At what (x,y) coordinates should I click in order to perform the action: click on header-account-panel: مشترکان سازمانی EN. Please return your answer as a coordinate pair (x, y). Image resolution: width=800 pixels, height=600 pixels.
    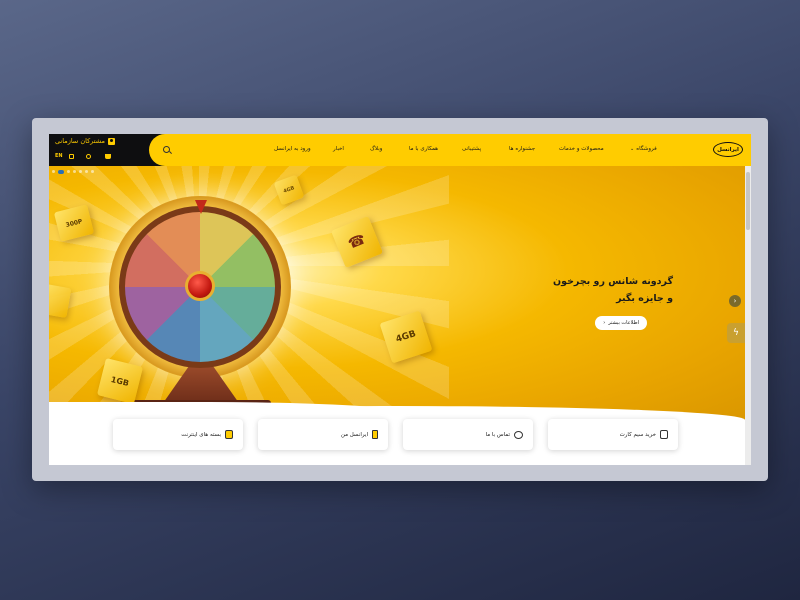
    Looking at the image, I should click on (107, 150).